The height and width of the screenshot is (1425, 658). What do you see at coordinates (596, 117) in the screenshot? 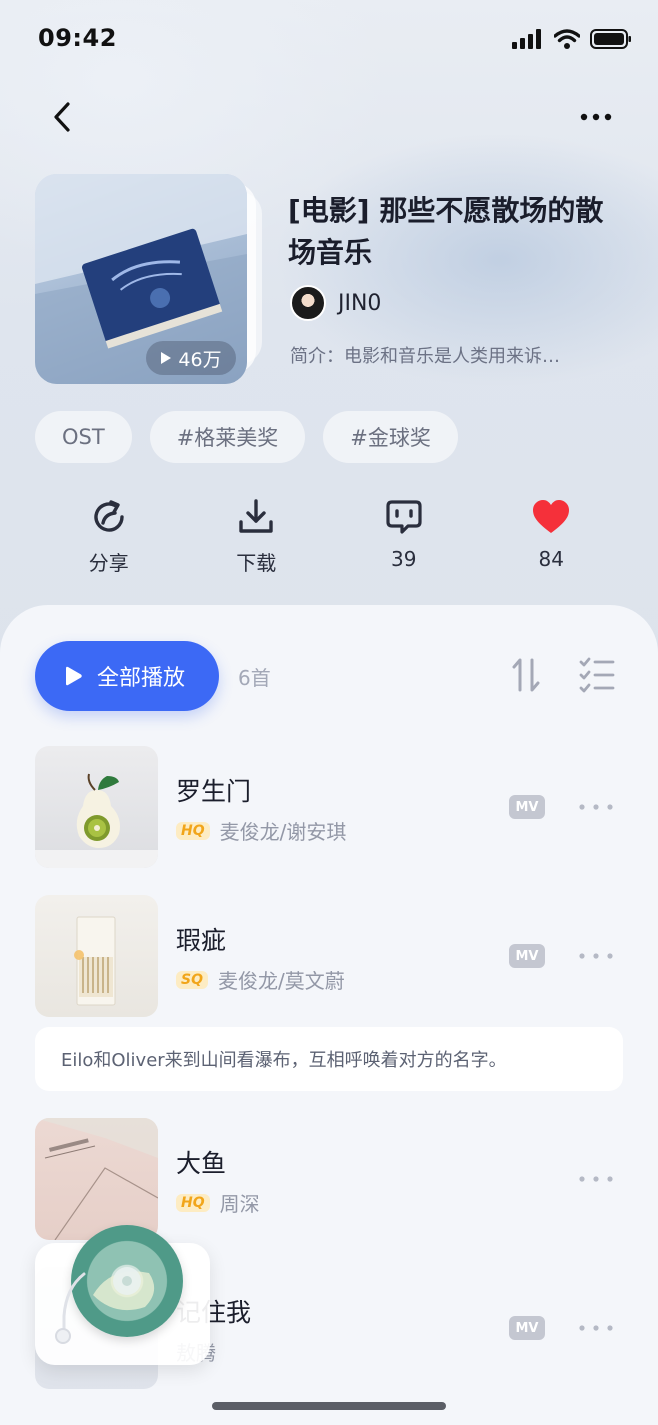
I see `more-icon` at bounding box center [596, 117].